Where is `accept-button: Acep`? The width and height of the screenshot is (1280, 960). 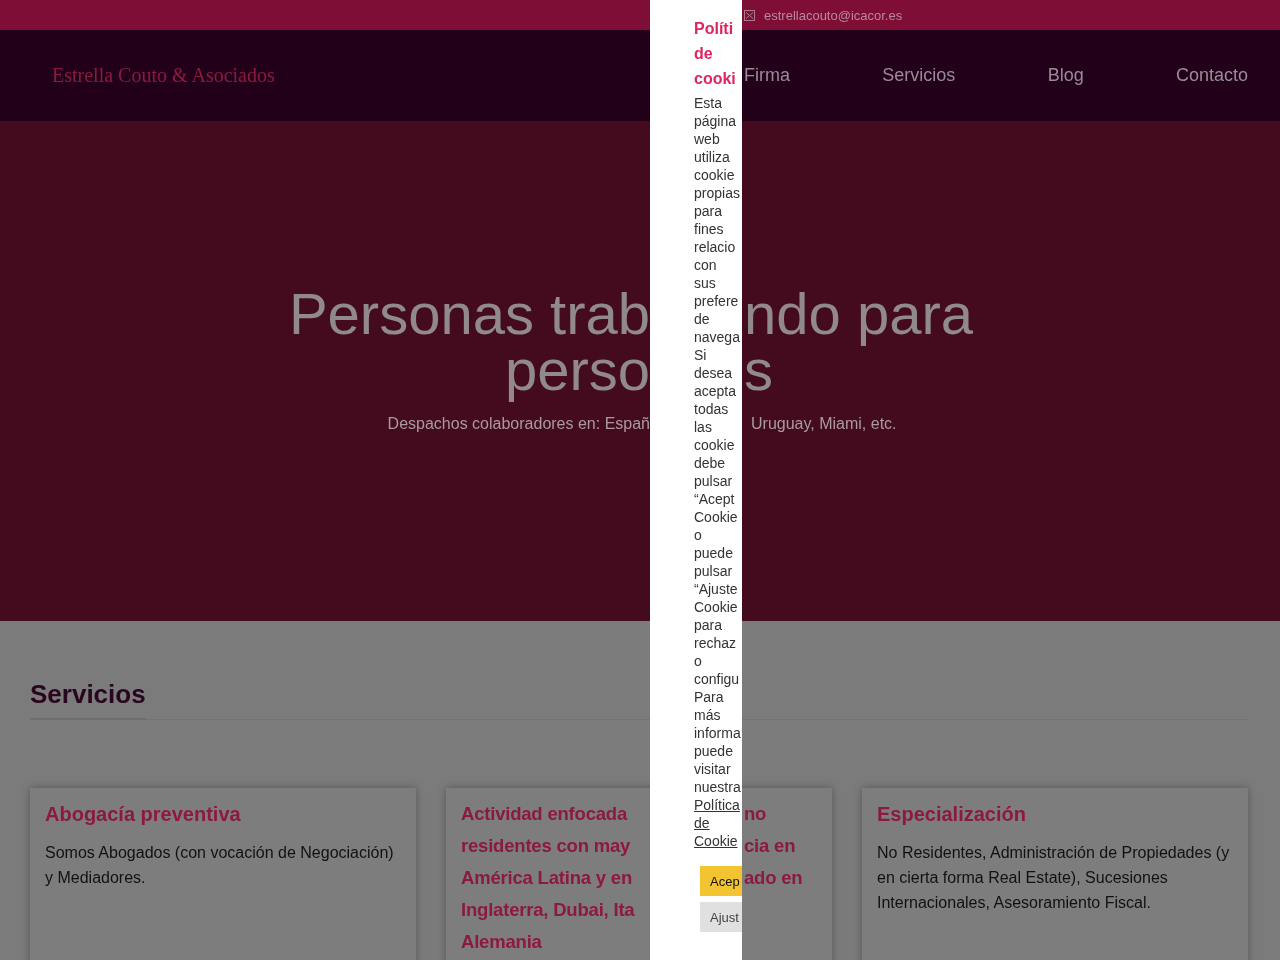 accept-button: Acep is located at coordinates (721, 881).